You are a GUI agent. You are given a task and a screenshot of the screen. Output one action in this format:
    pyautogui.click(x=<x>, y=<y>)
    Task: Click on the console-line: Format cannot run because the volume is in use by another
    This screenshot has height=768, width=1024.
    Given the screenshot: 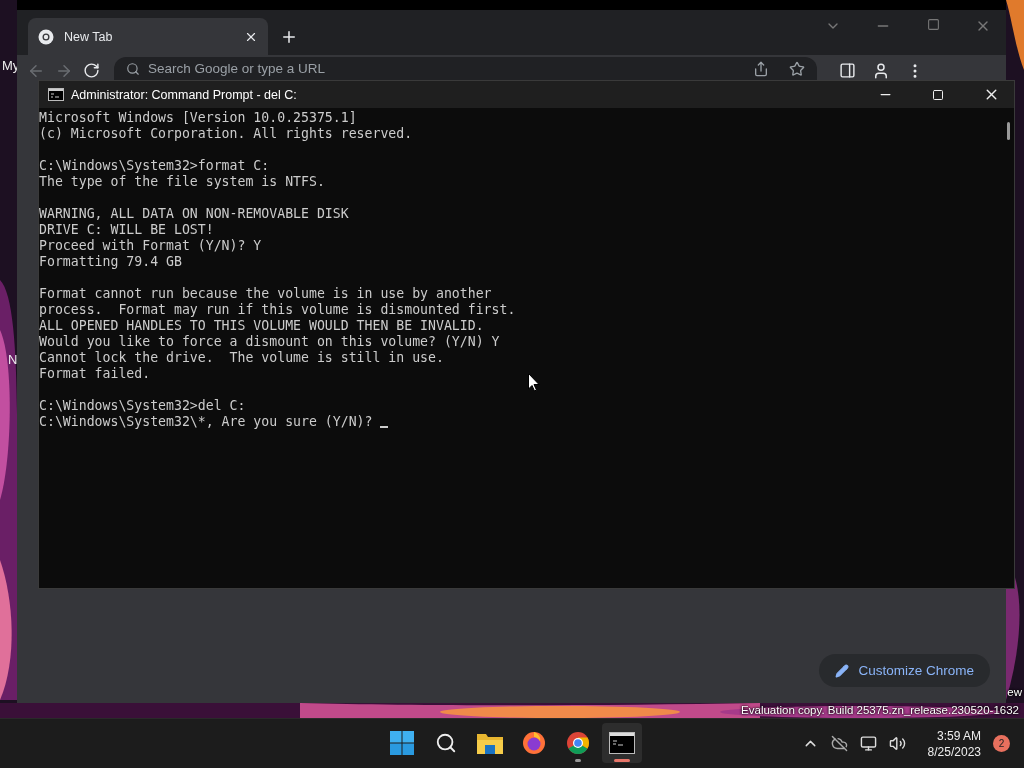 What is the action you would take?
    pyautogui.click(x=265, y=293)
    